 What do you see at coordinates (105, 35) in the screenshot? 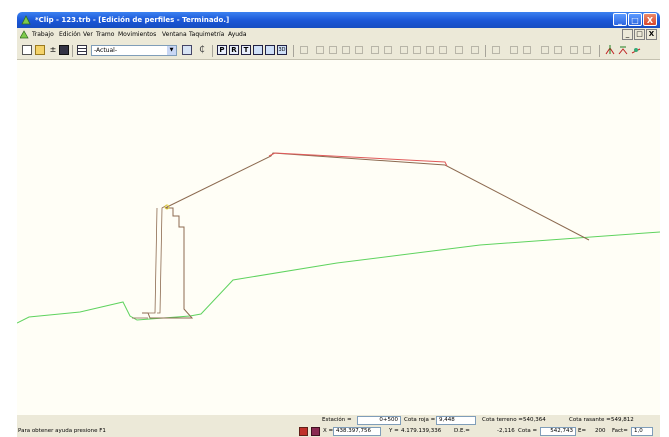
I see `menu-tramo: Tramo` at bounding box center [105, 35].